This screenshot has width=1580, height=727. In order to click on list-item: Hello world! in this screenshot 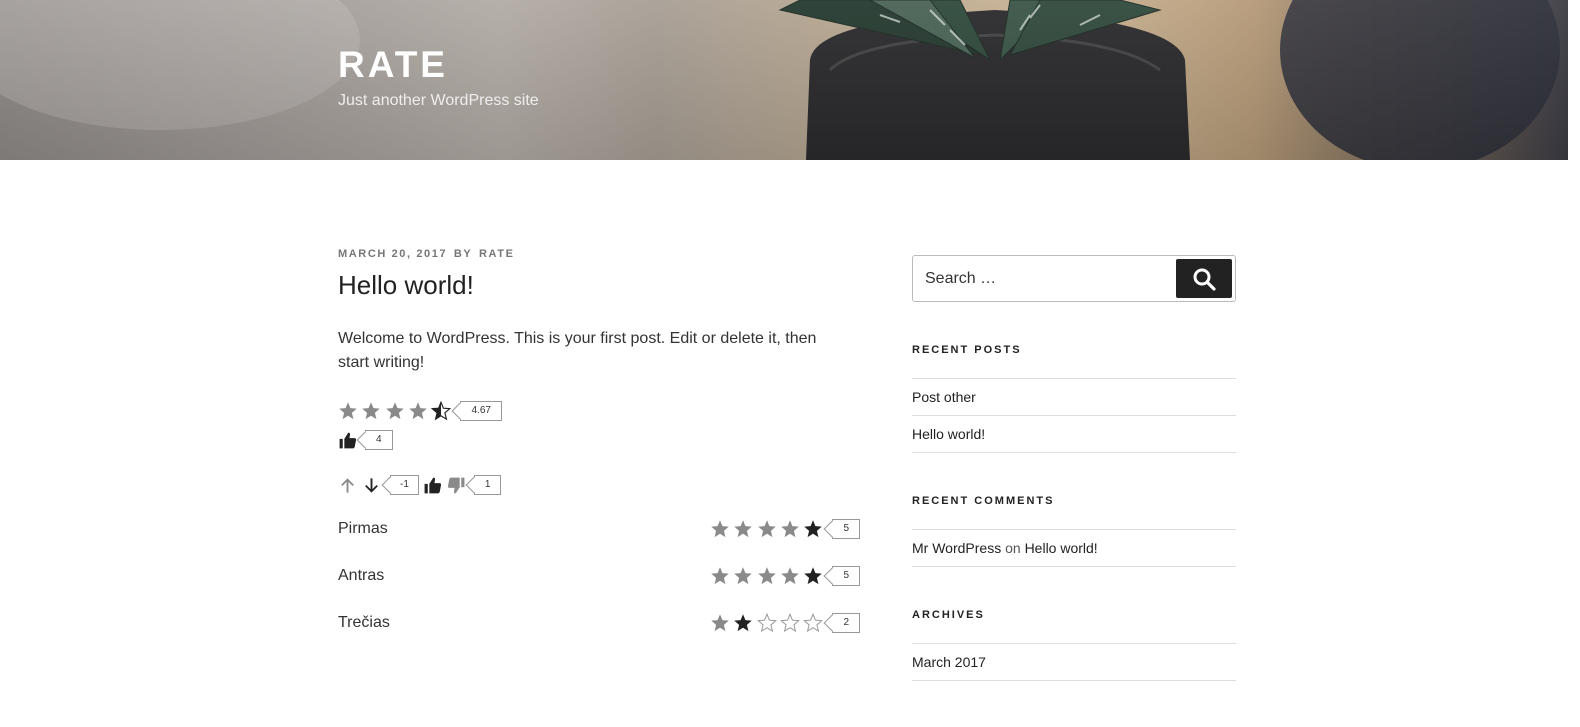, I will do `click(1074, 434)`.